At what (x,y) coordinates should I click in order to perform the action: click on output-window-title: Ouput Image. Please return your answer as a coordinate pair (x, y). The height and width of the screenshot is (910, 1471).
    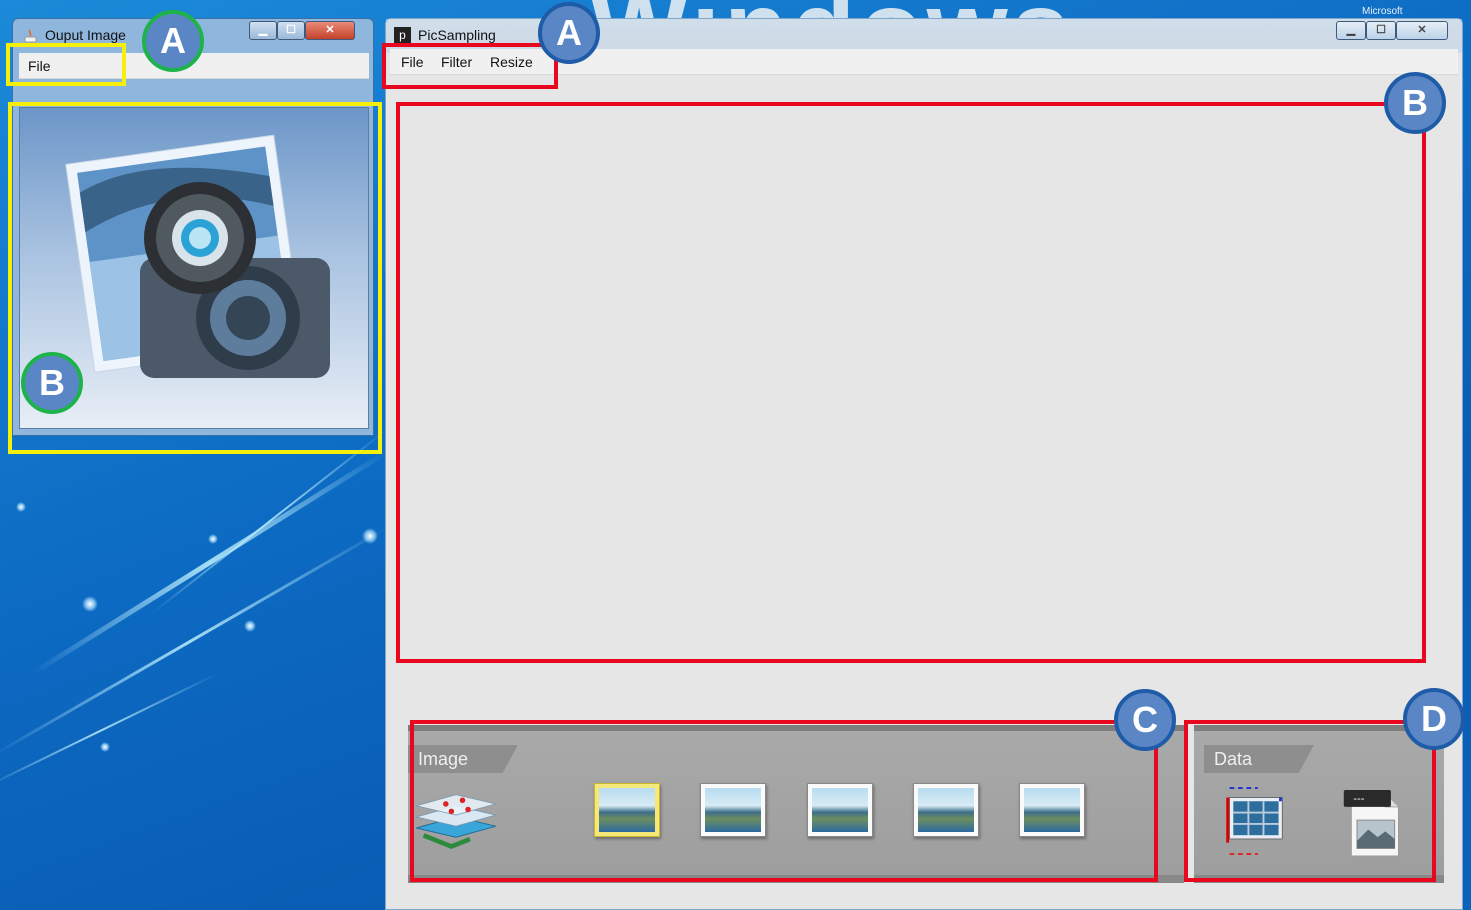
    Looking at the image, I should click on (85, 35).